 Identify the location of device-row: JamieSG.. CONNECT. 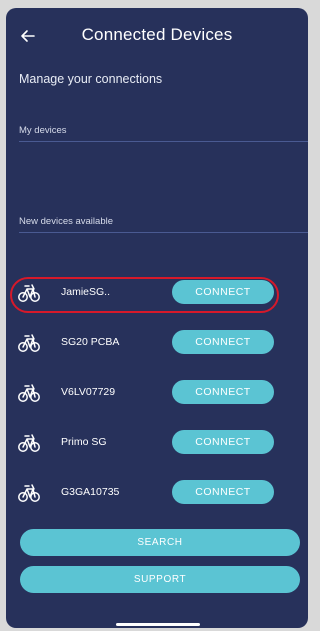
(157, 293).